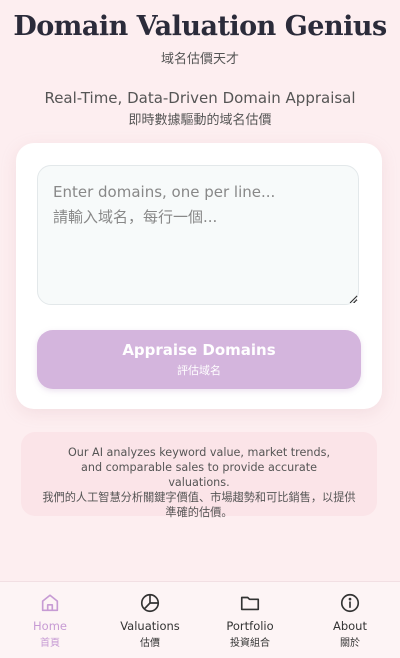 The height and width of the screenshot is (658, 400). What do you see at coordinates (353, 299) in the screenshot?
I see `resize-handle-icon` at bounding box center [353, 299].